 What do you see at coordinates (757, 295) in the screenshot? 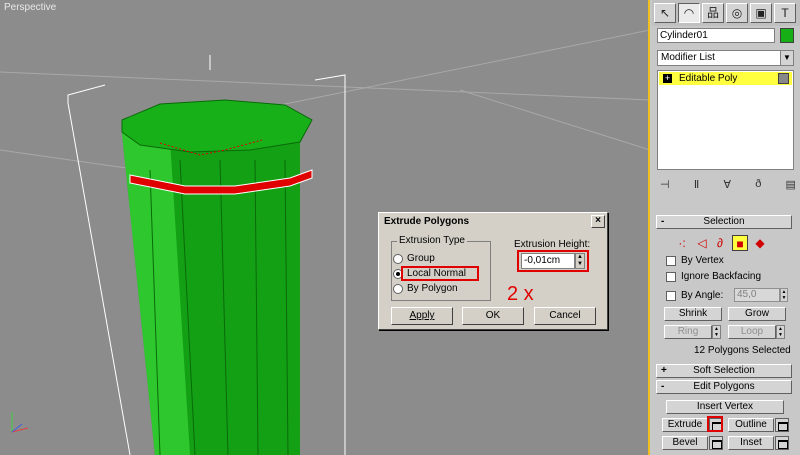
I see `angle-input: 45,0` at bounding box center [757, 295].